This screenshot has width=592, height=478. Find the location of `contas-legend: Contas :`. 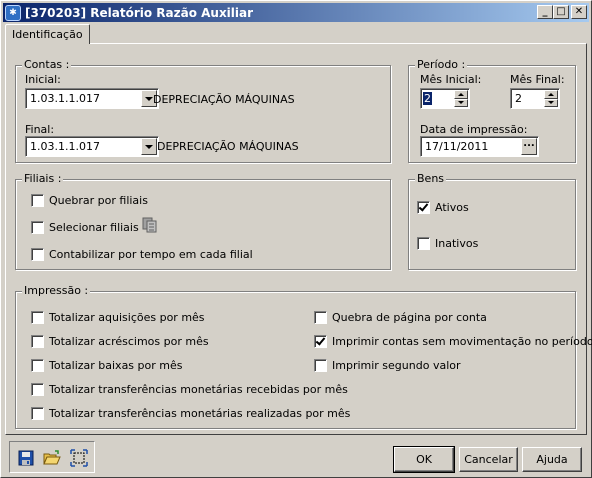

contas-legend: Contas : is located at coordinates (47, 64).